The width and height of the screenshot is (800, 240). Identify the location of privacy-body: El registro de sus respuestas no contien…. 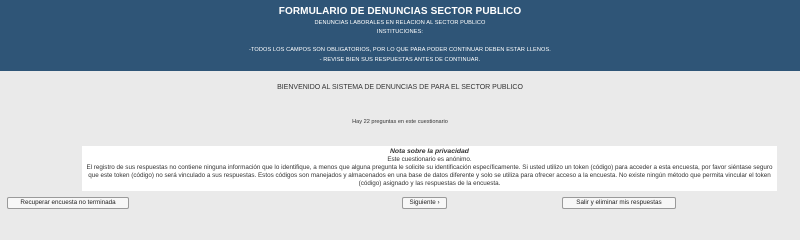
(429, 175).